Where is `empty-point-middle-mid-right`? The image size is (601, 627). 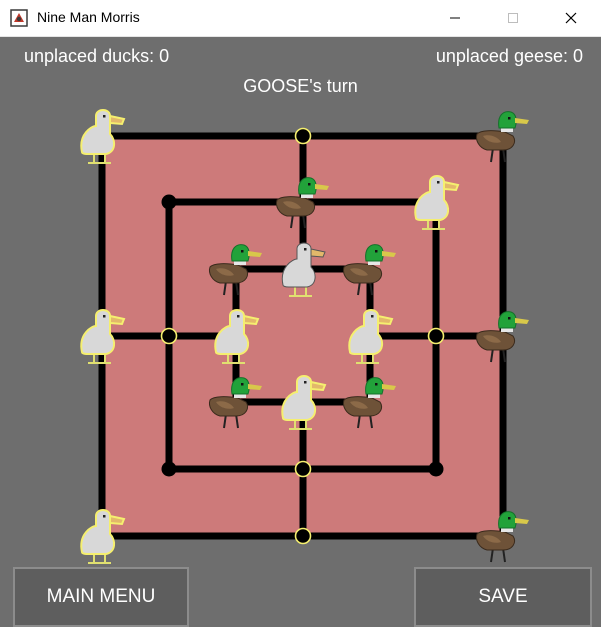 empty-point-middle-mid-right is located at coordinates (436, 336).